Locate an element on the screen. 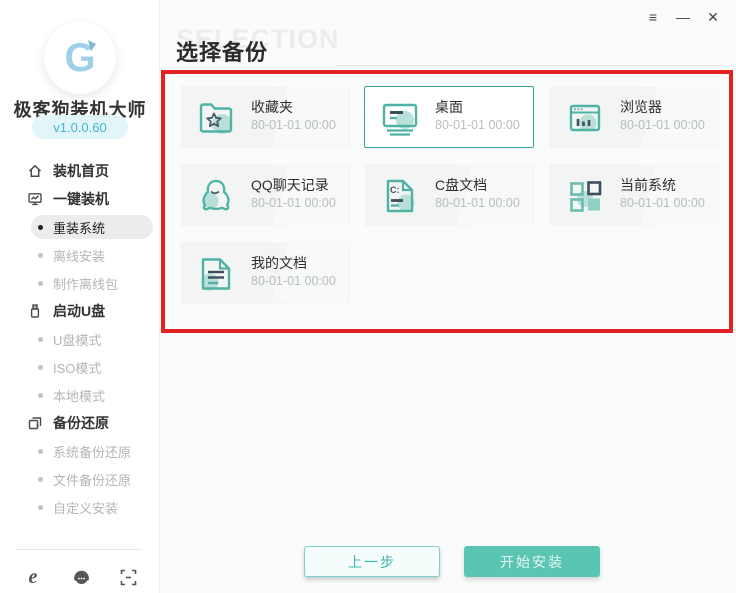 The width and height of the screenshot is (736, 593). sidebar-item-home: 装机首页 is located at coordinates (80, 171).